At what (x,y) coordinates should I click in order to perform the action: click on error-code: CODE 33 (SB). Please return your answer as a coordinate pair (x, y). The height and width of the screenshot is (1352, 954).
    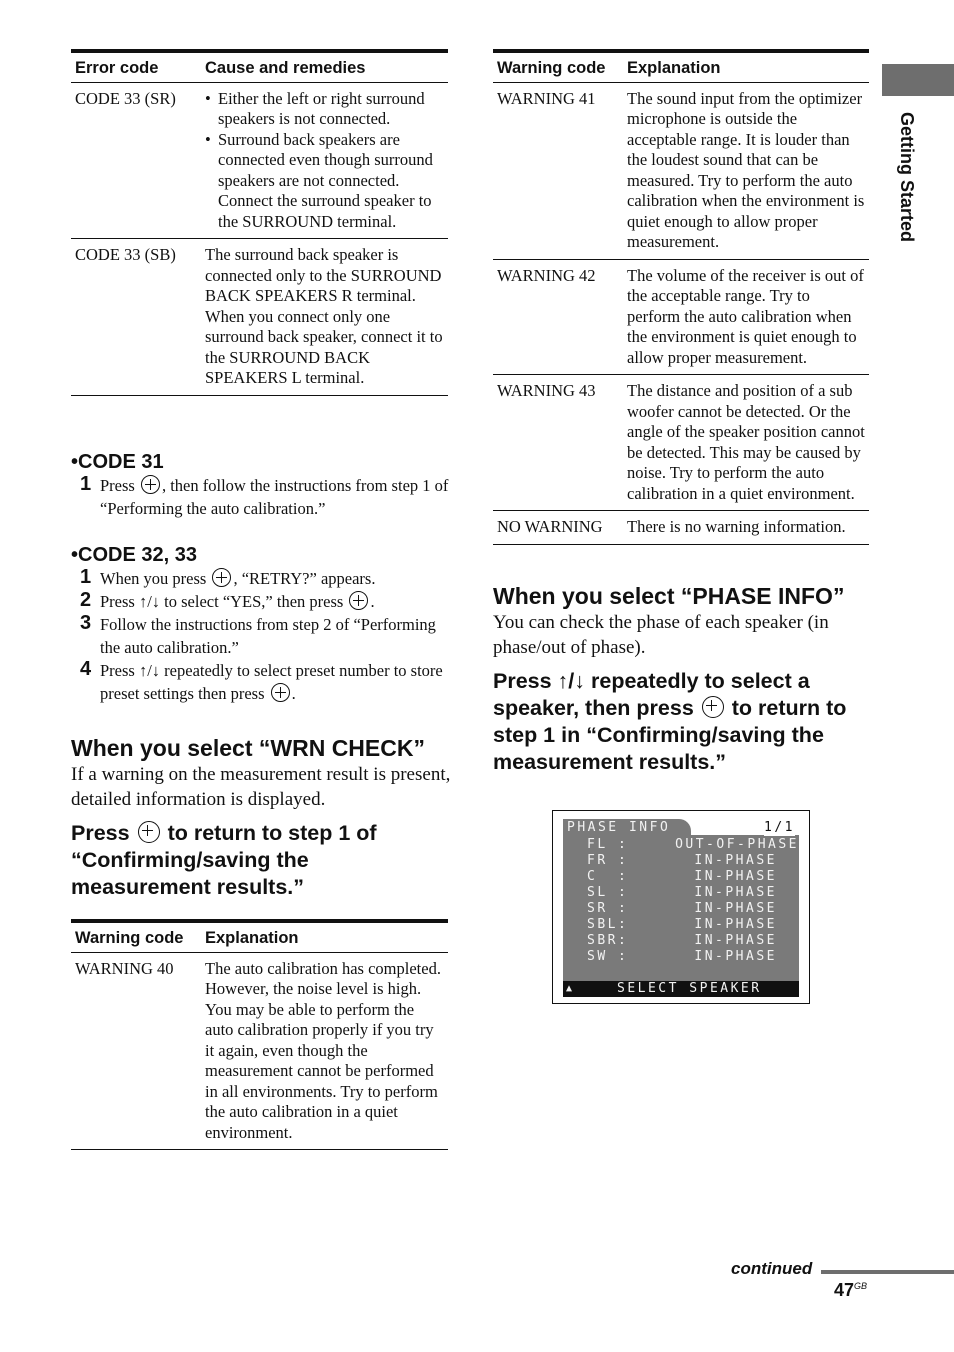
    Looking at the image, I should click on (125, 254).